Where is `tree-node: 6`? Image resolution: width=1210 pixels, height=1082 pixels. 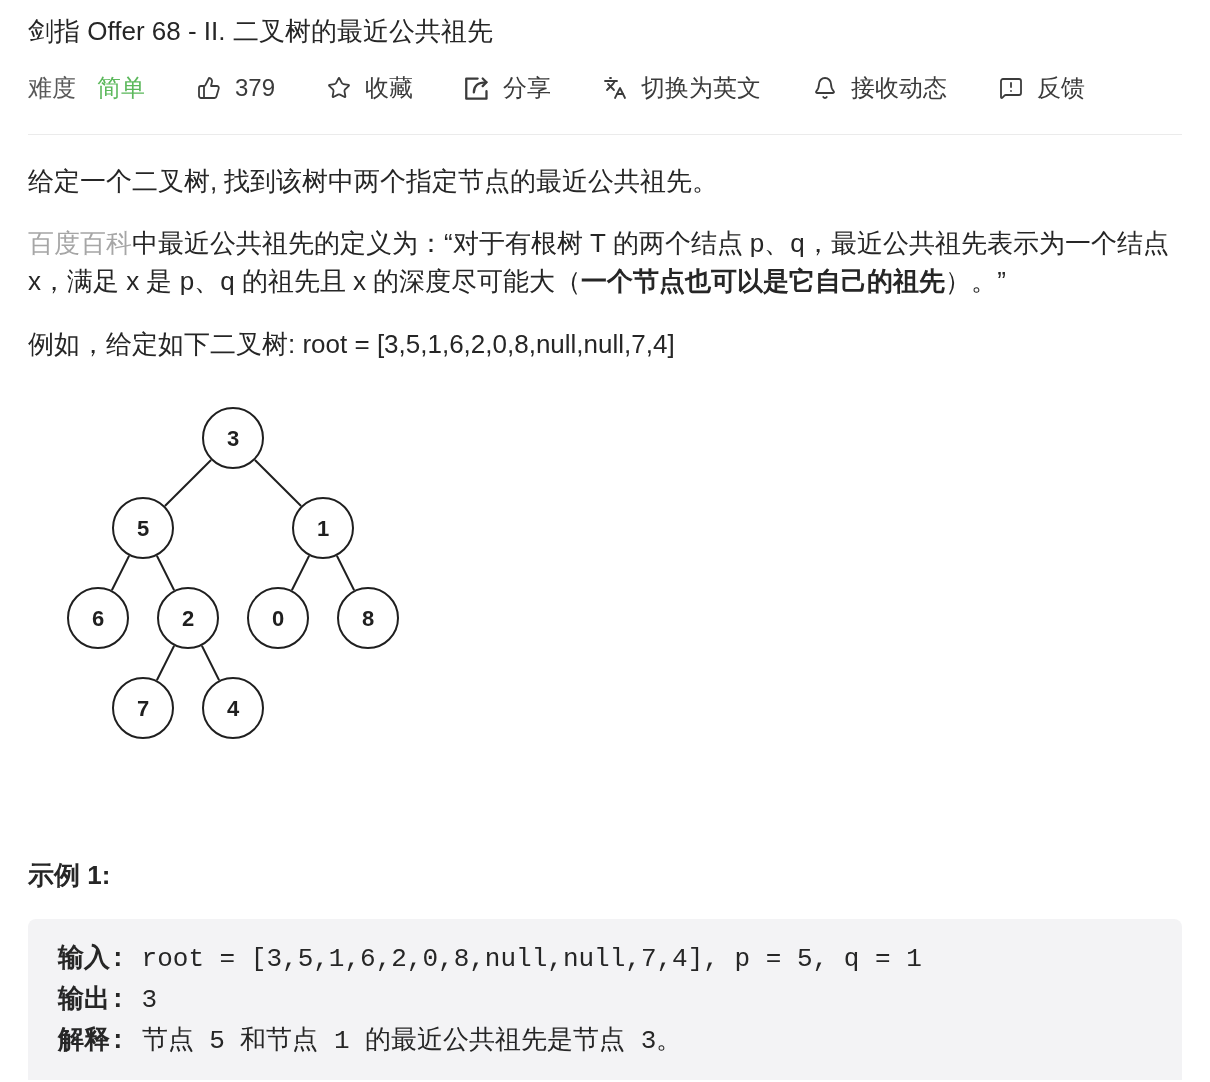 tree-node: 6 is located at coordinates (98, 618).